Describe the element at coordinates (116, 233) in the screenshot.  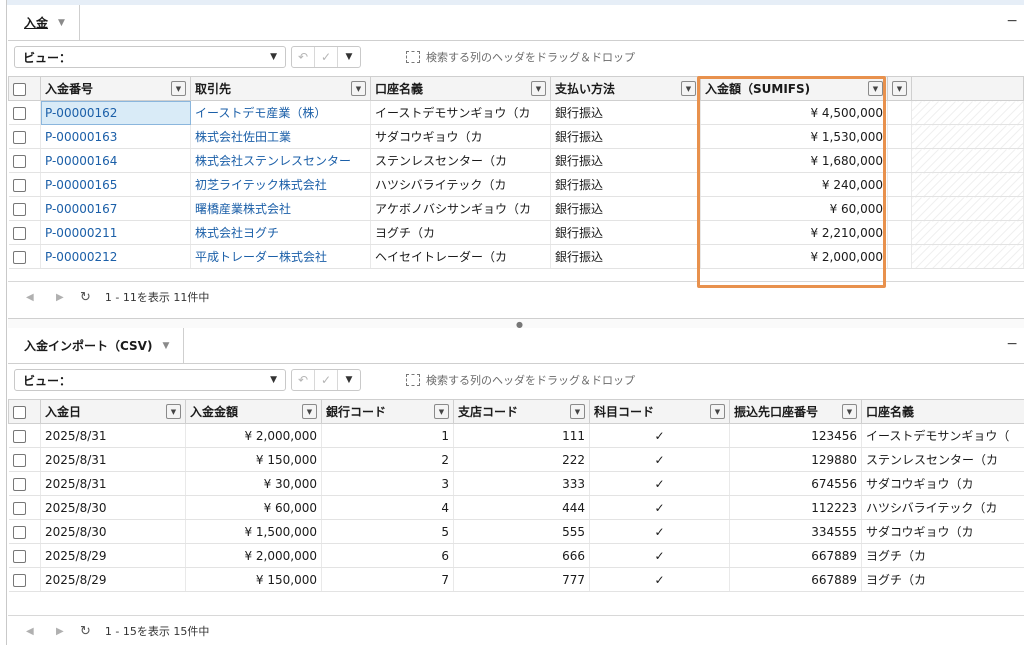
I see `payment-number-link: P-00000211` at that location.